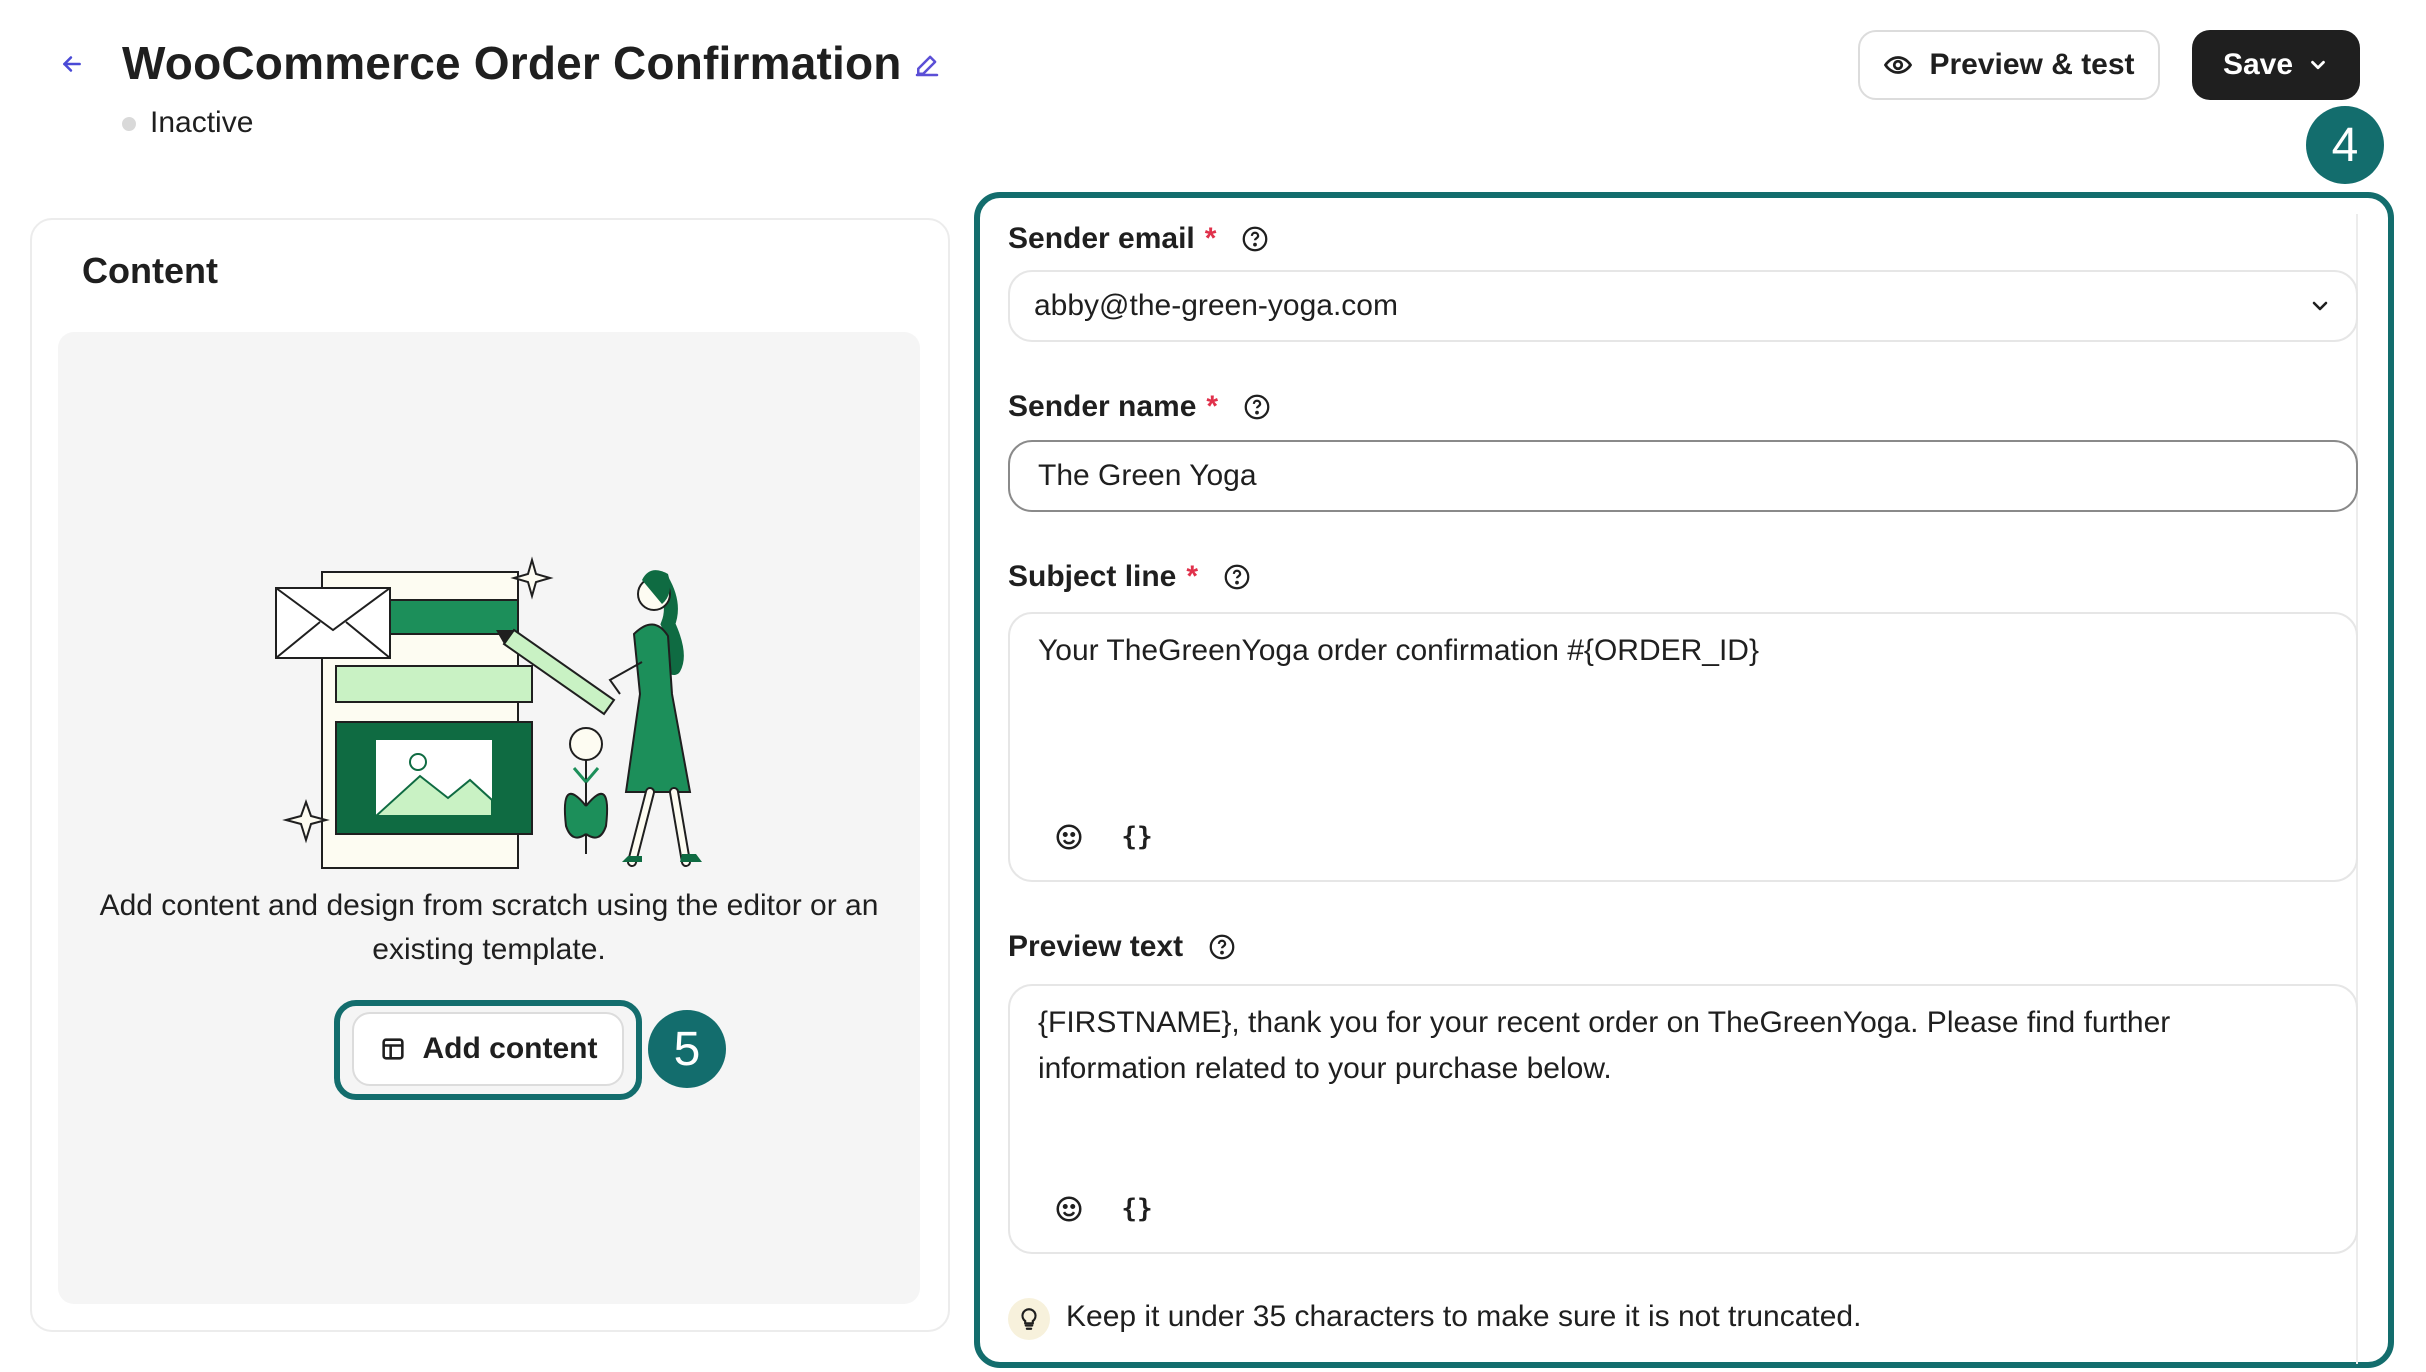 The width and height of the screenshot is (2426, 1372). Describe the element at coordinates (1092, 576) in the screenshot. I see `subject-line-label: Subject line` at that location.